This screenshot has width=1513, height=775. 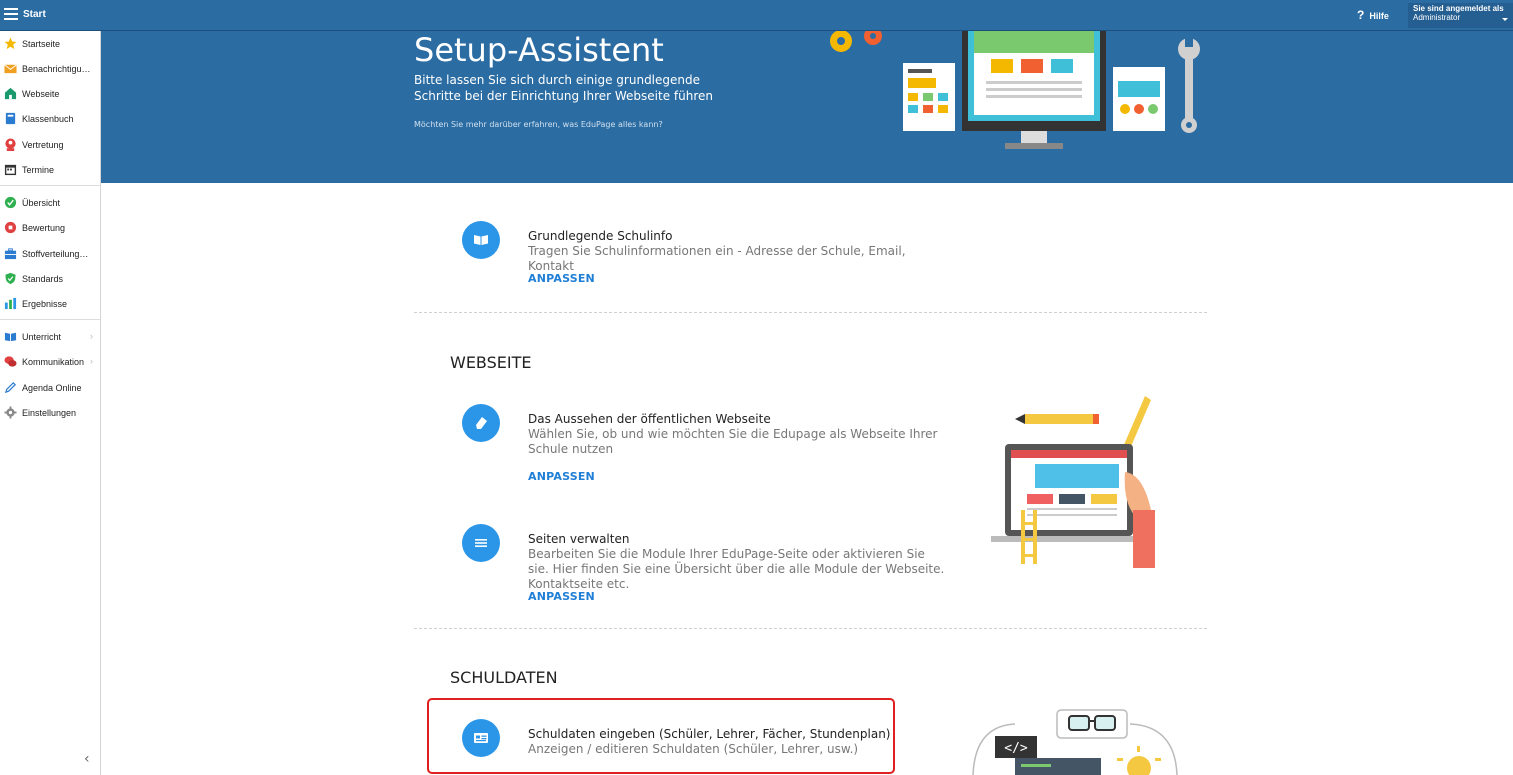 I want to click on sidebar-item-label: Vertretung, so click(x=43, y=145).